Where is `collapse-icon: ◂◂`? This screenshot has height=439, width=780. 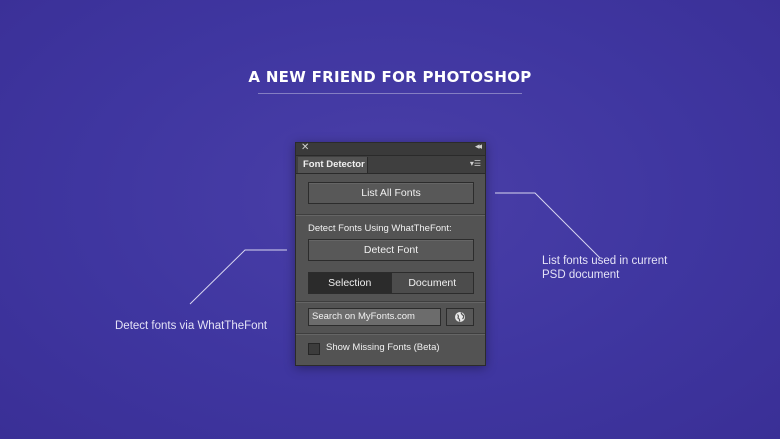
collapse-icon: ◂◂ is located at coordinates (478, 147).